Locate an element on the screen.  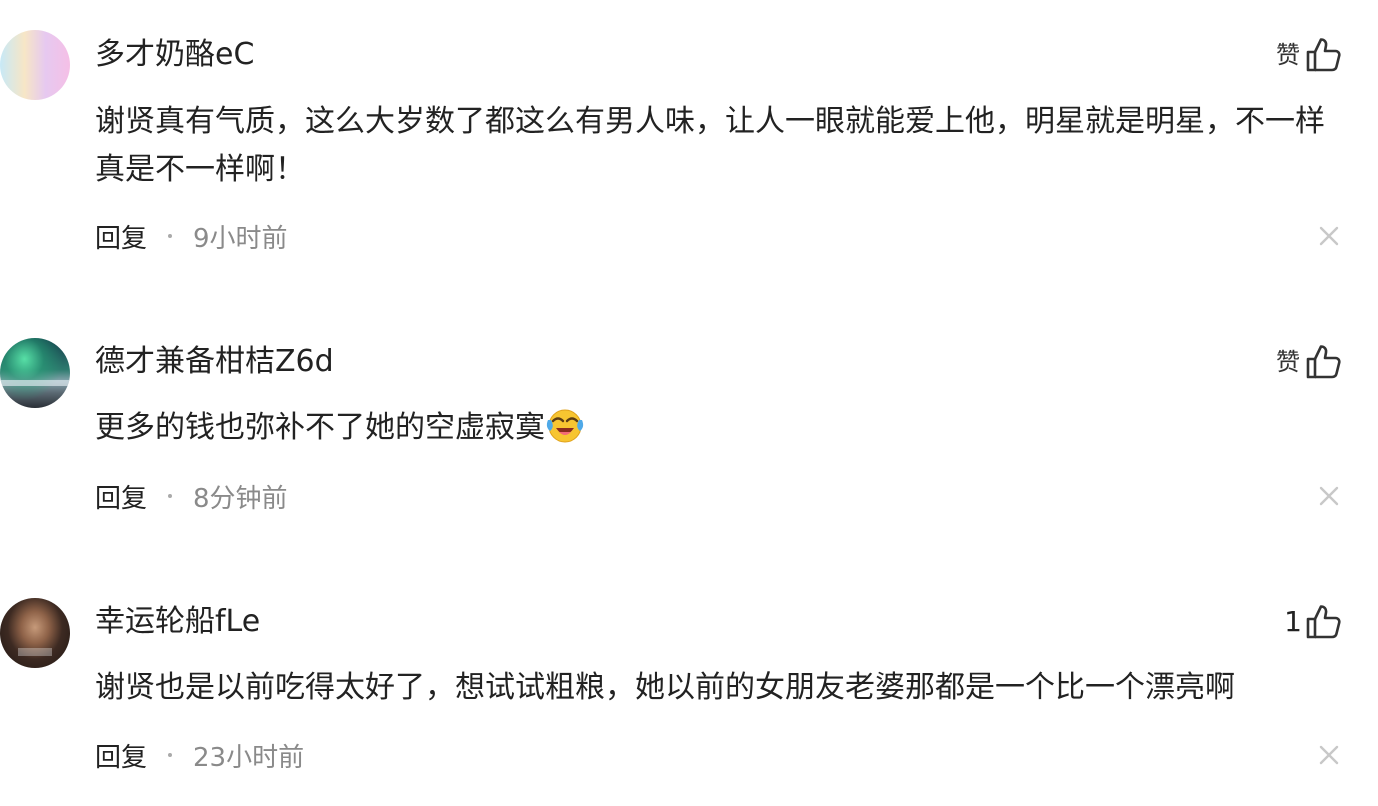
like-button: 1 is located at coordinates (1313, 622).